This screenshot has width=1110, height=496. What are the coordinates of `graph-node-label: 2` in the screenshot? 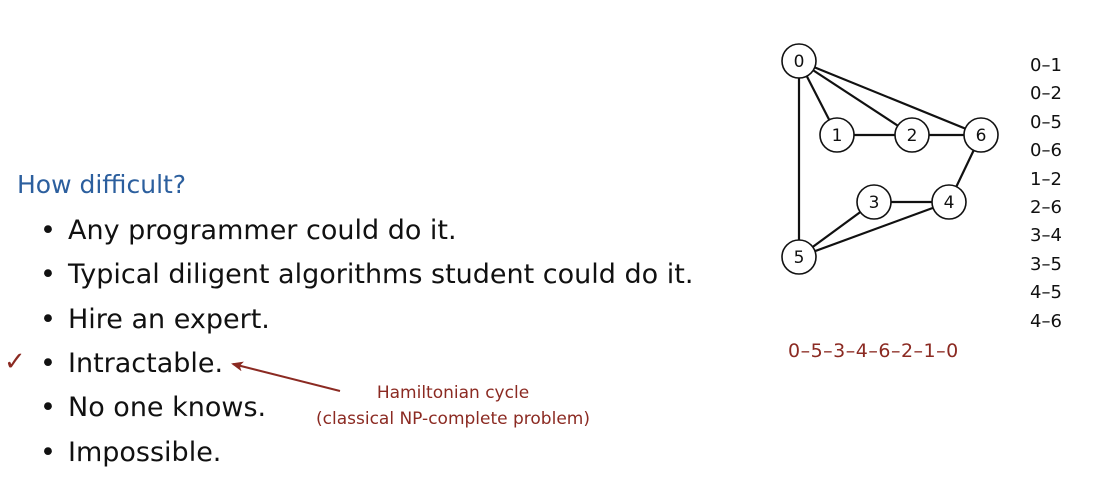 It's located at (912, 136).